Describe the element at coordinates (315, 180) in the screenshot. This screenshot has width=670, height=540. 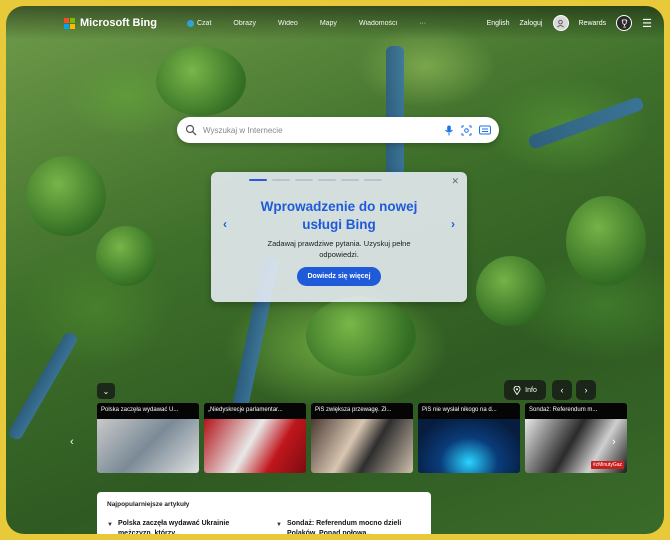
I see `slide-indicator` at that location.